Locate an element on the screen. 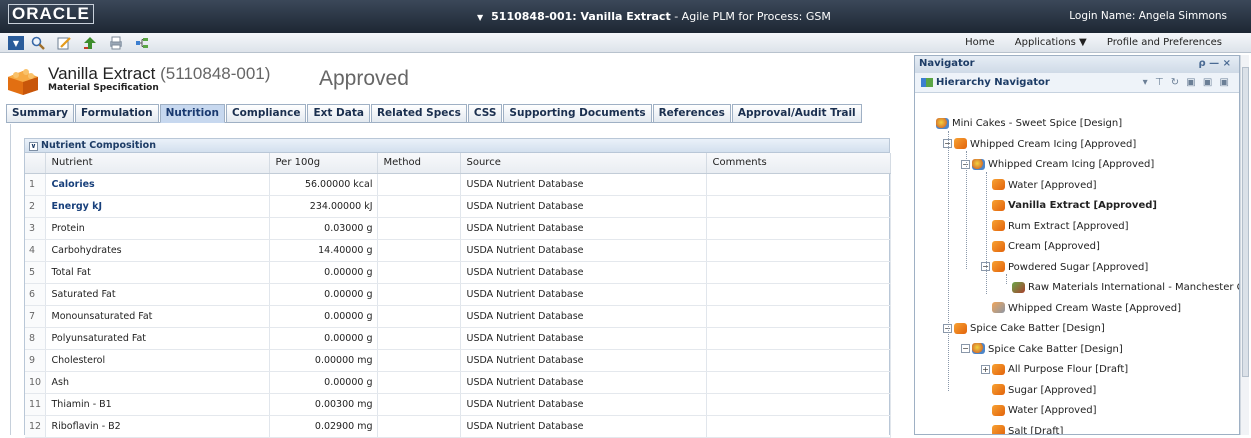  tree-node: Whipped Cream Waste [Approved] is located at coordinates (1086, 309).